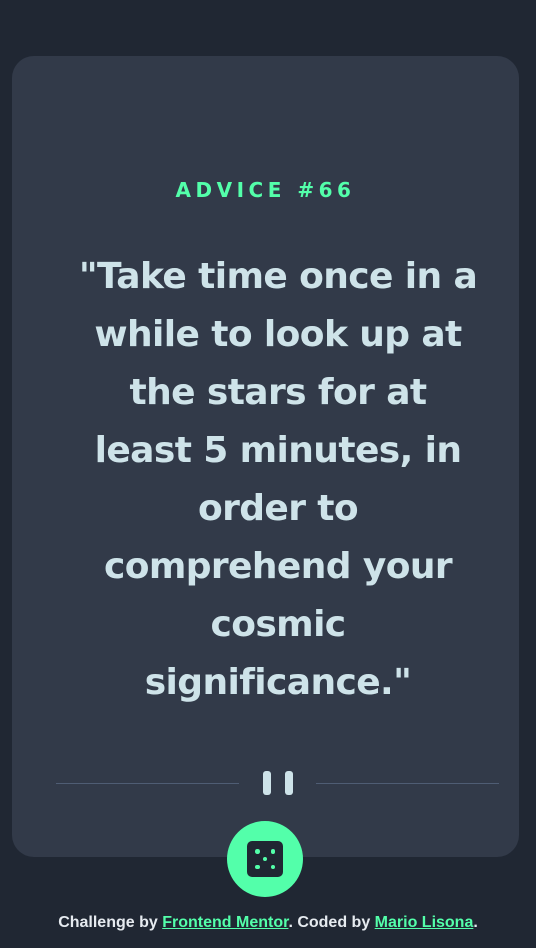  I want to click on attribution-prefix: Challenge by, so click(110, 922).